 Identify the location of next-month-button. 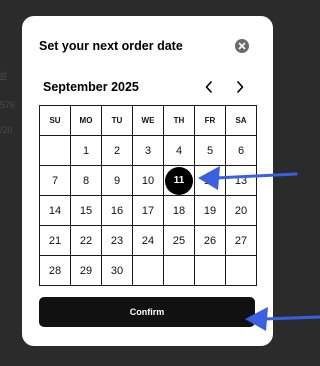
(240, 87).